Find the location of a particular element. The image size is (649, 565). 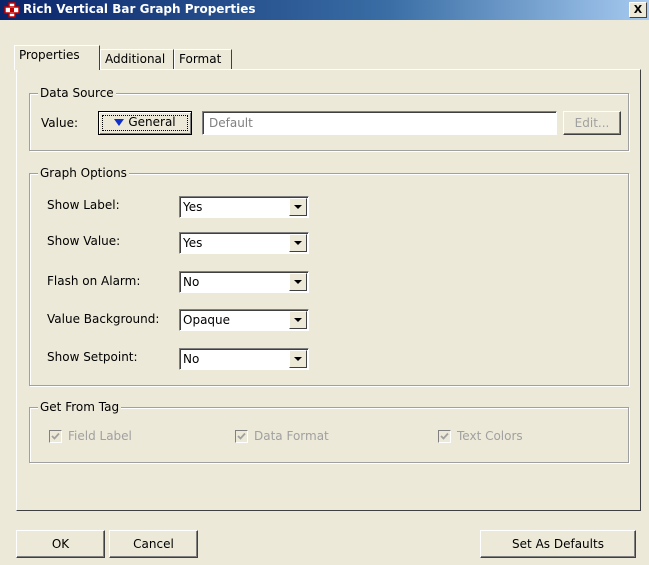

value-input: Default is located at coordinates (379, 123).